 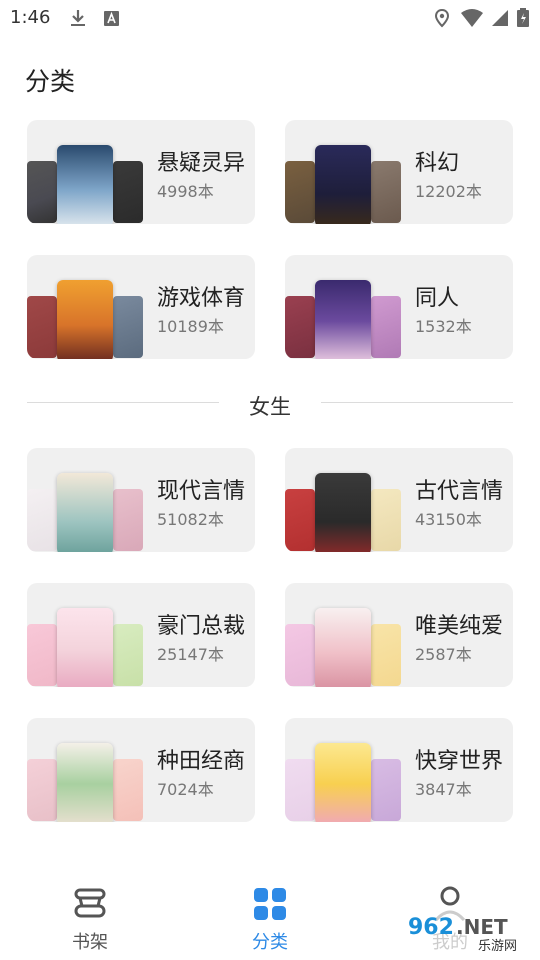 What do you see at coordinates (459, 626) in the screenshot?
I see `category-name: 唯美纯爱` at bounding box center [459, 626].